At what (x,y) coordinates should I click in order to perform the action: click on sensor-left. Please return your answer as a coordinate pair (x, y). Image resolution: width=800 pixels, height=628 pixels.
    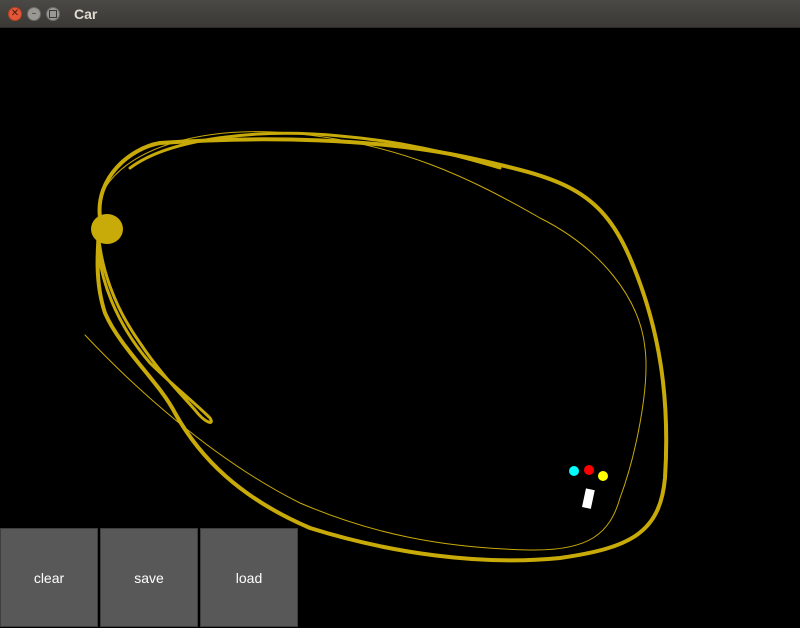
    Looking at the image, I should click on (574, 471).